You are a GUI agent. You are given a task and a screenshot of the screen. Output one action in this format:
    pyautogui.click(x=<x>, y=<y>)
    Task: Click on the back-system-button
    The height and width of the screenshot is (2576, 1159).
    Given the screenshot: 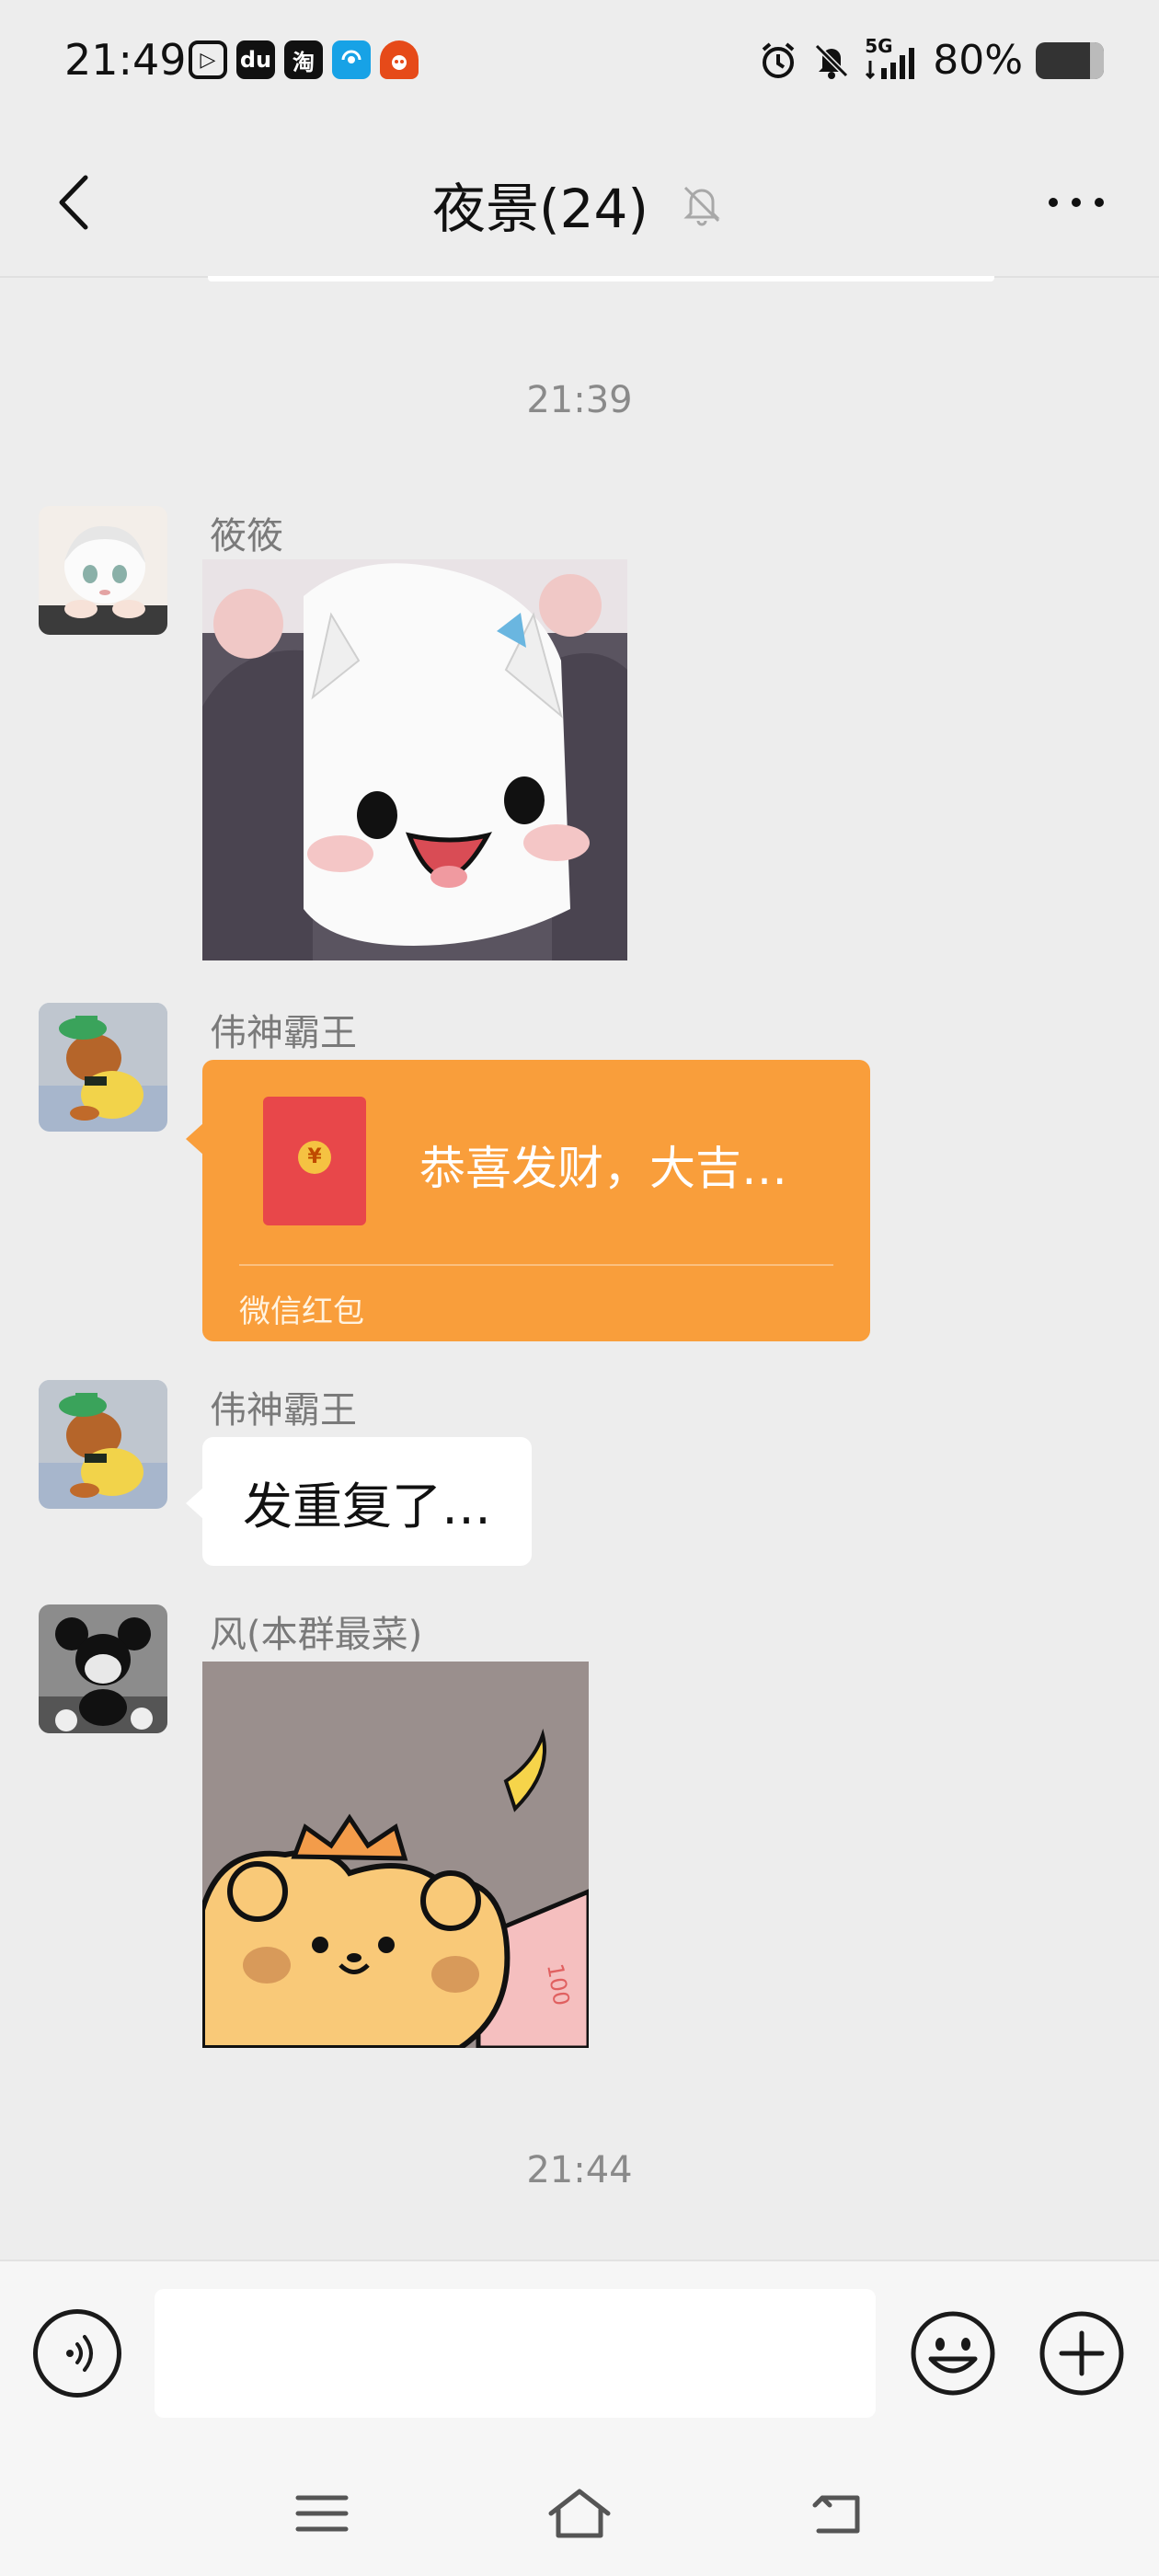 What is the action you would take?
    pyautogui.click(x=837, y=2513)
    